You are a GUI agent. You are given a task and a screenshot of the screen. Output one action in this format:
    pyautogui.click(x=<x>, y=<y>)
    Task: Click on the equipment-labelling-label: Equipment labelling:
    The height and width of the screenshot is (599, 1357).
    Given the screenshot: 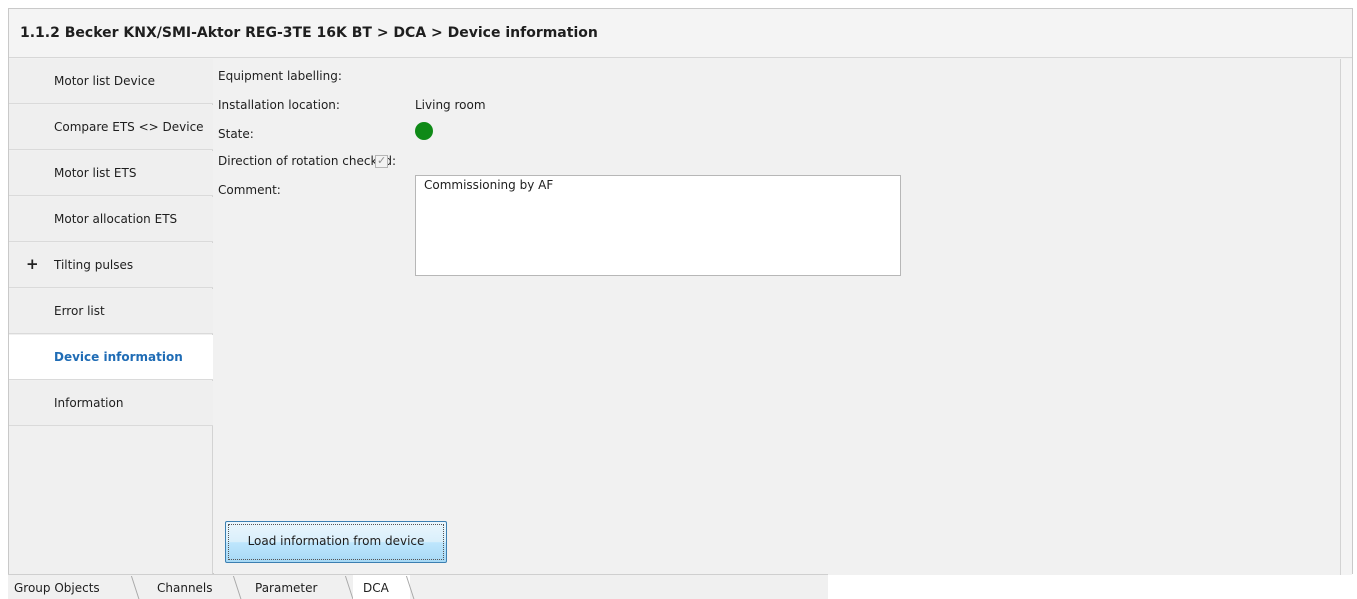 What is the action you would take?
    pyautogui.click(x=280, y=76)
    